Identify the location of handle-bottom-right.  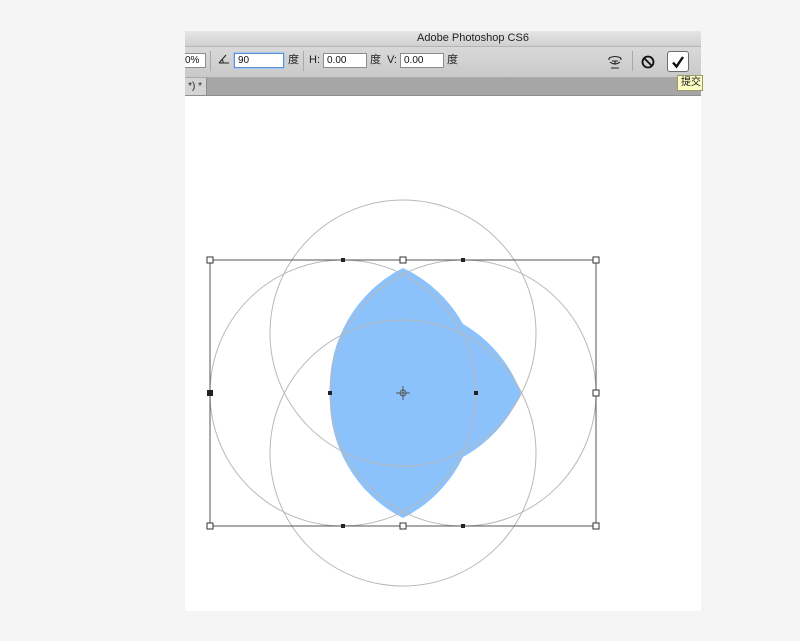
(596, 526).